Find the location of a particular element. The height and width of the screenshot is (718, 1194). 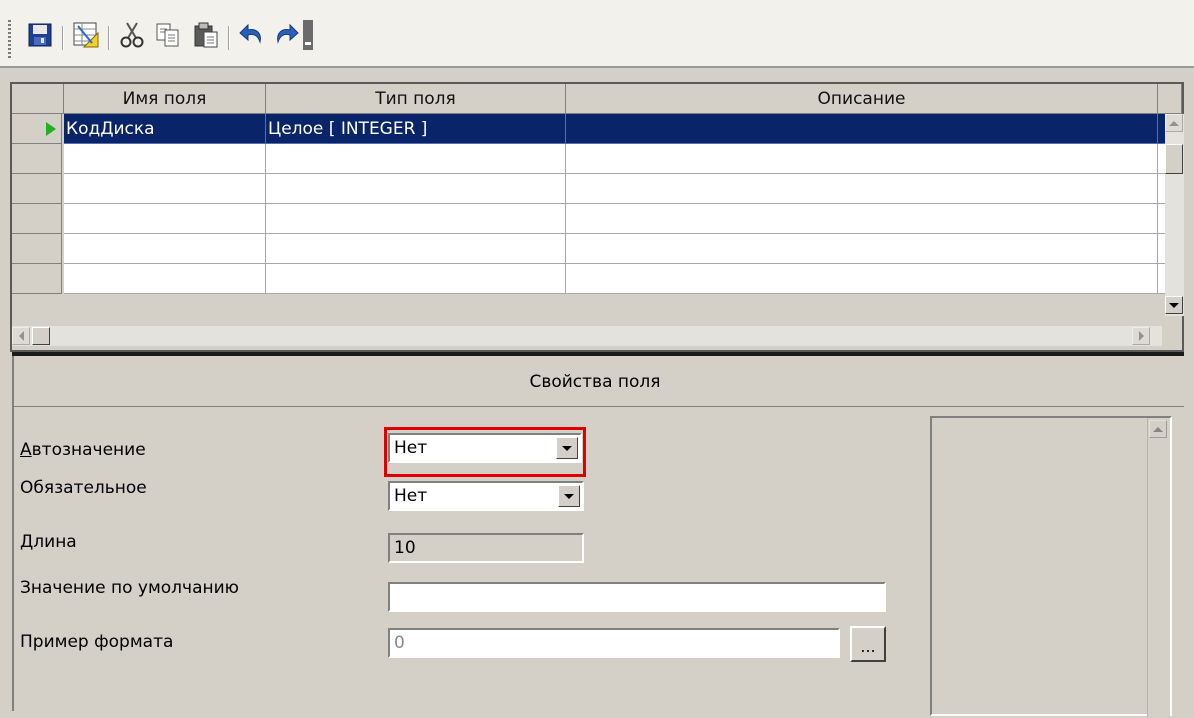

length-field: 10 is located at coordinates (486, 548).